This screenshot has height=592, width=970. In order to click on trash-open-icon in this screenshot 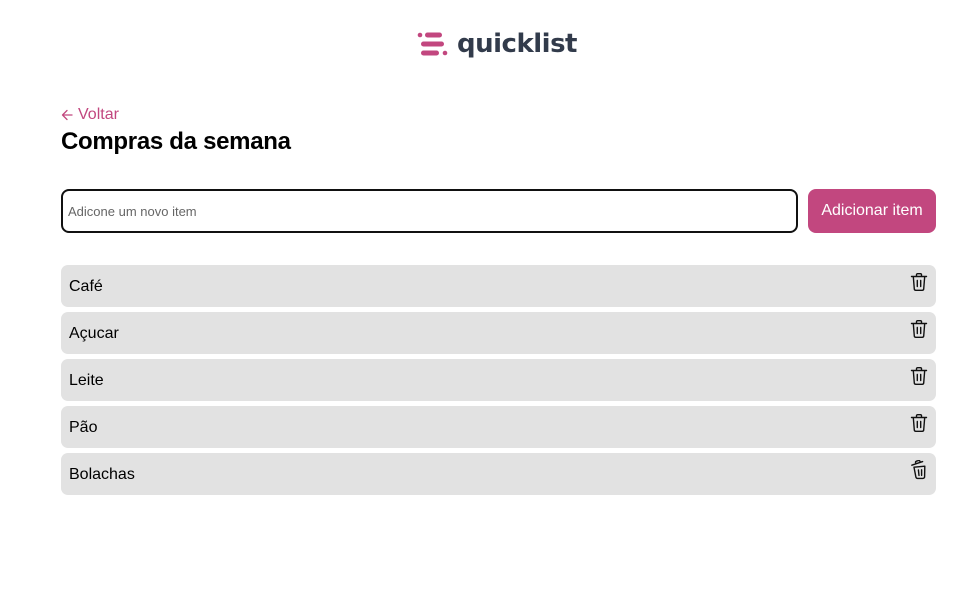, I will do `click(918, 470)`.